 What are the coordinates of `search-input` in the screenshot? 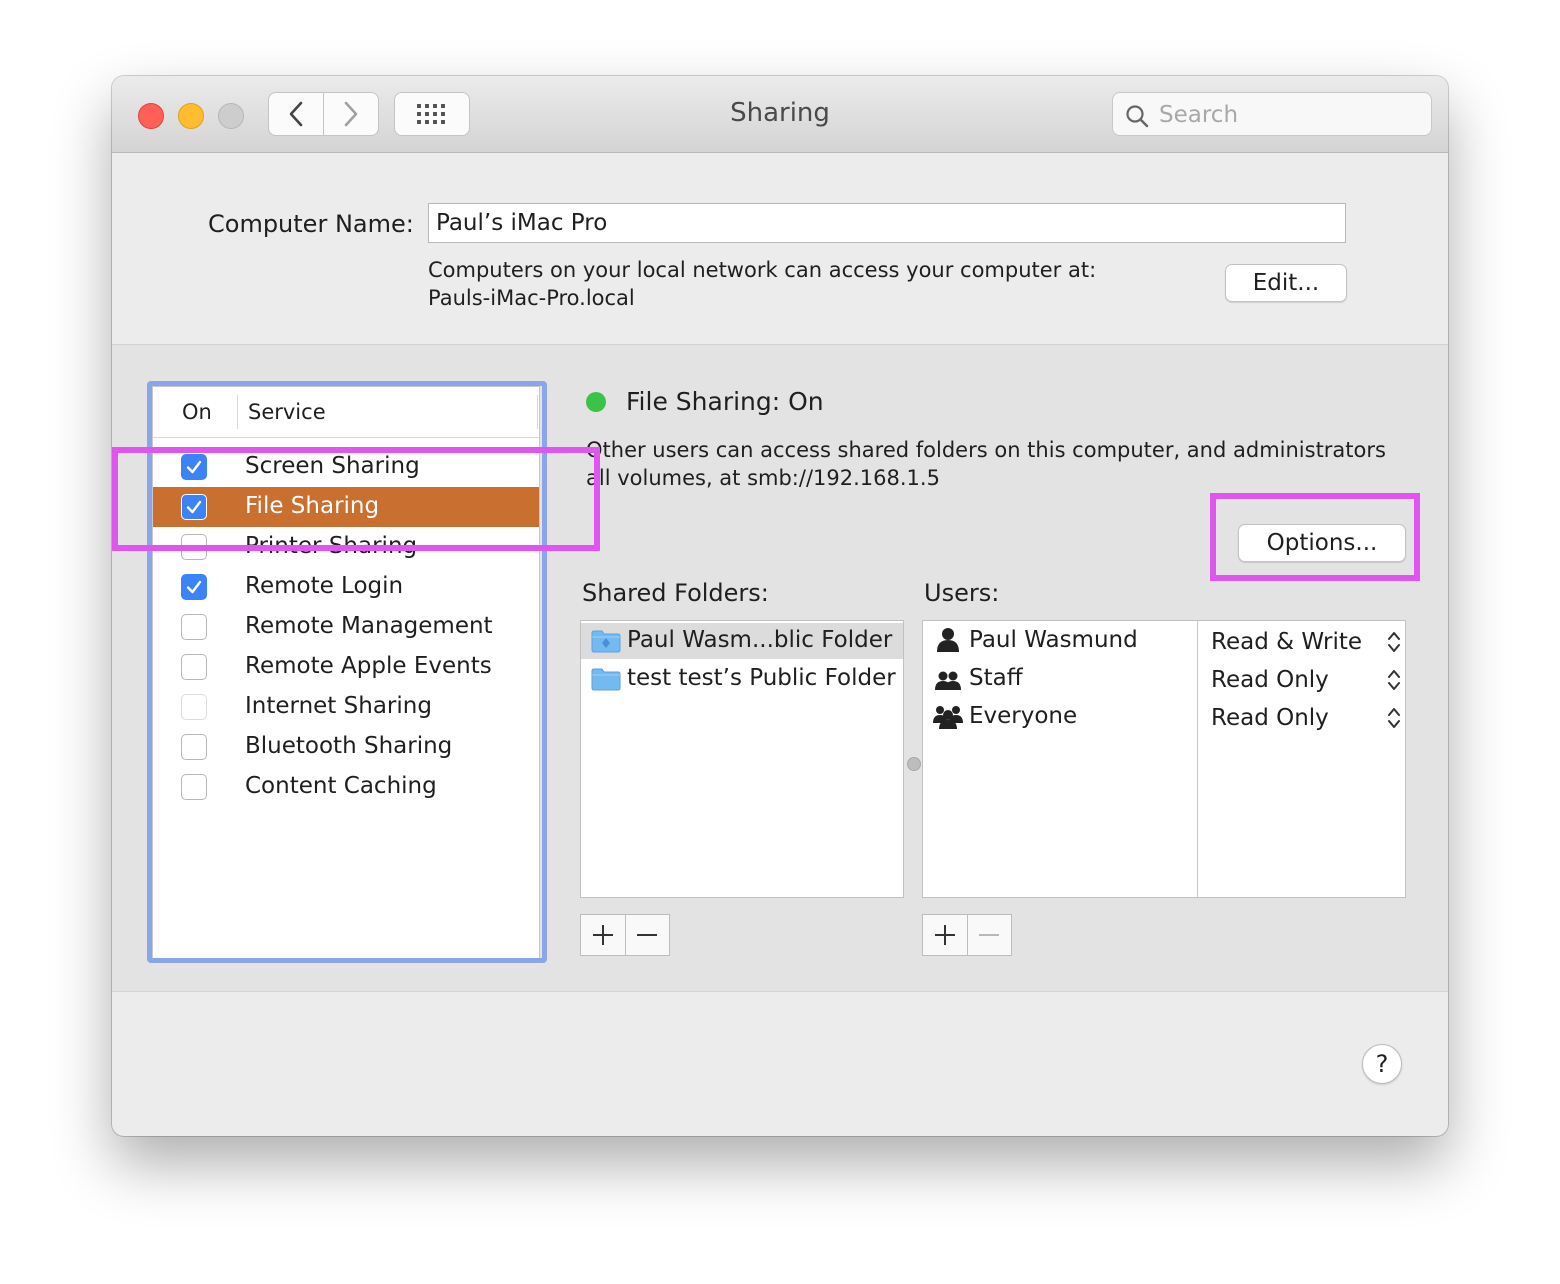 It's located at (1289, 115).